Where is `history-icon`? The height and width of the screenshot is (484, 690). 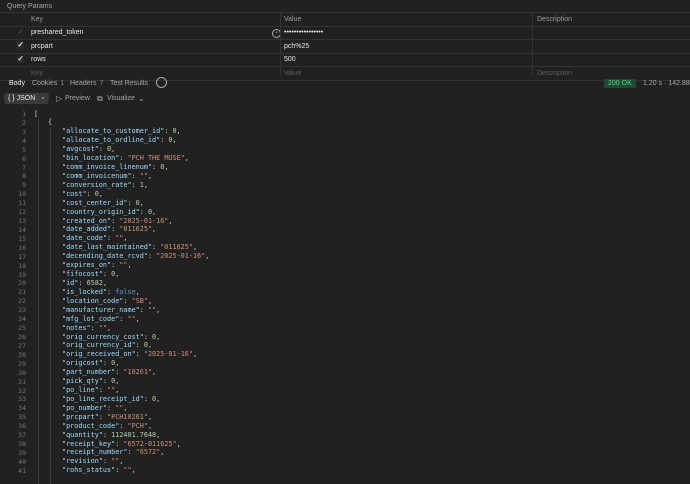 history-icon is located at coordinates (161, 82).